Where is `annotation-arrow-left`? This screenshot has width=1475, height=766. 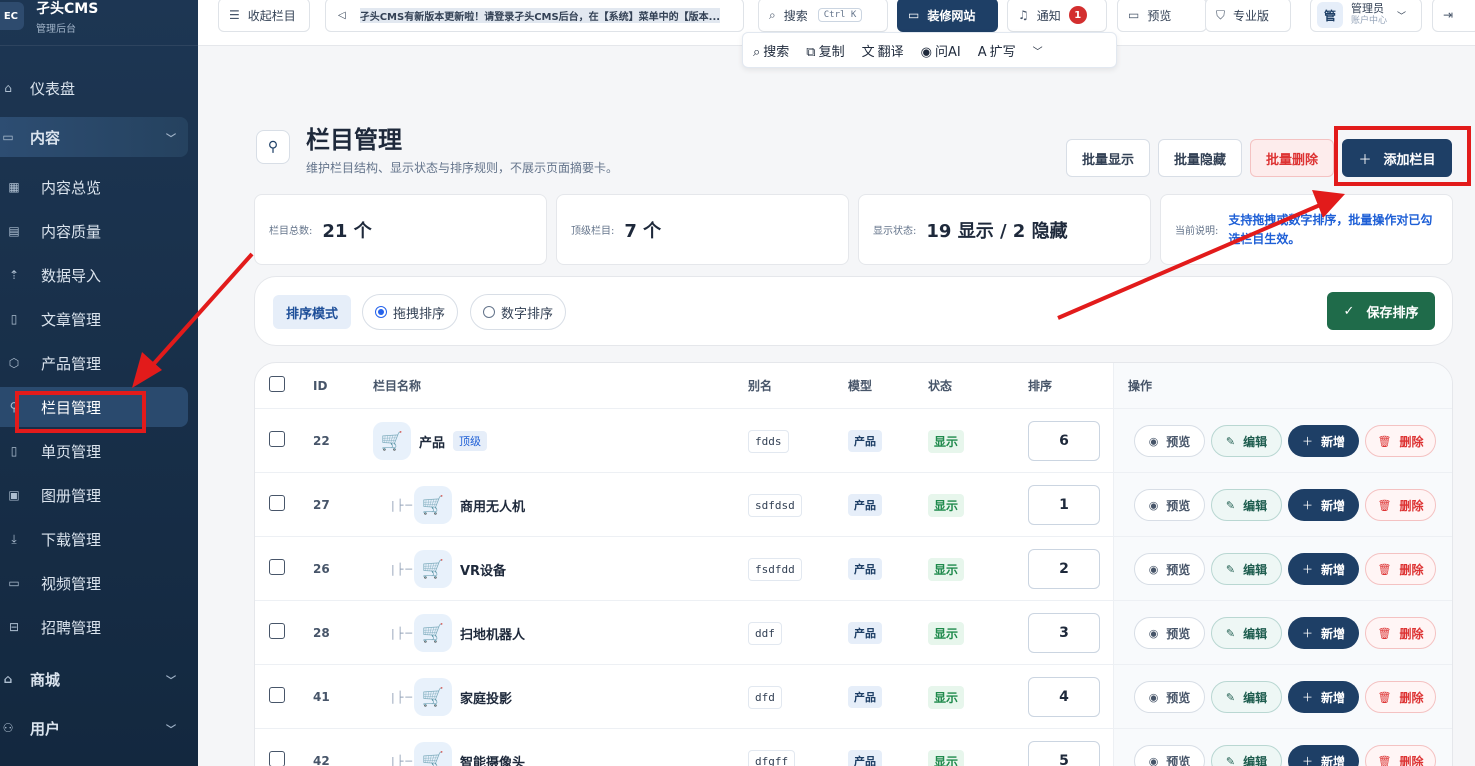
annotation-arrow-left is located at coordinates (201, 311).